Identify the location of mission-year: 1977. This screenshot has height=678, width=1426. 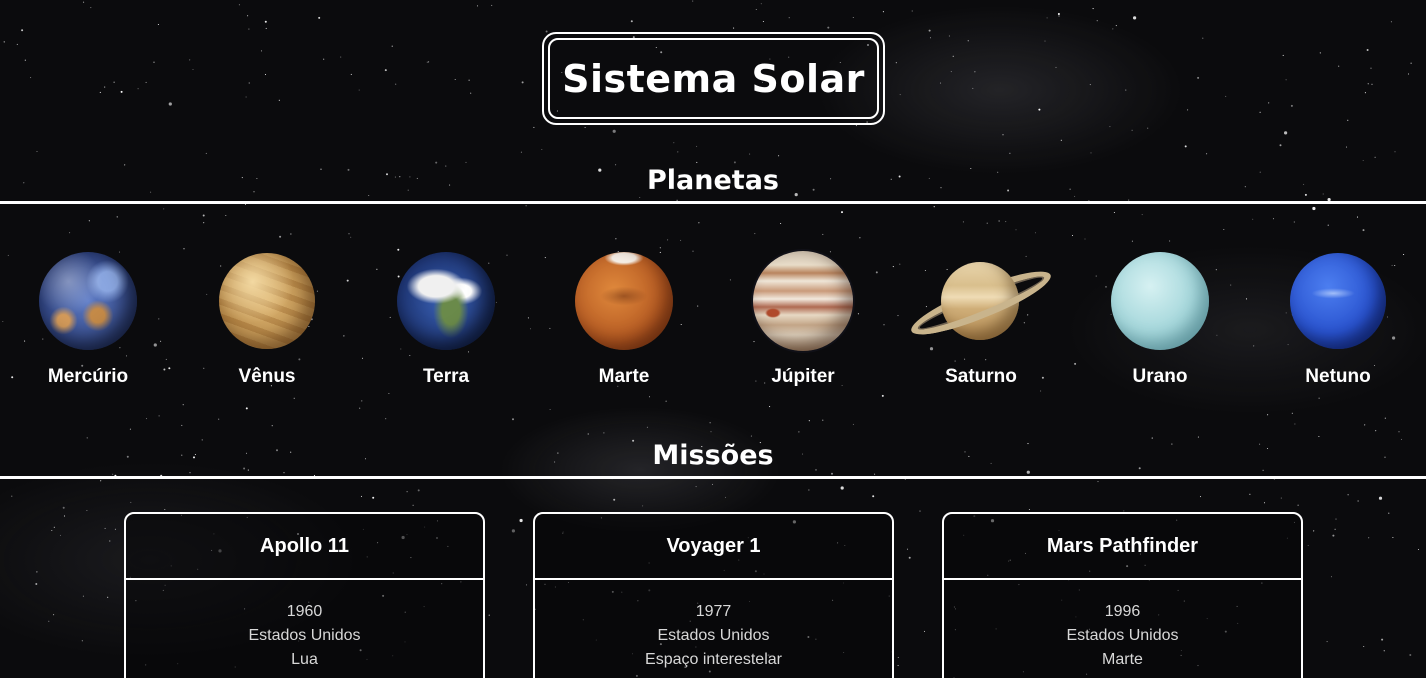
(713, 611).